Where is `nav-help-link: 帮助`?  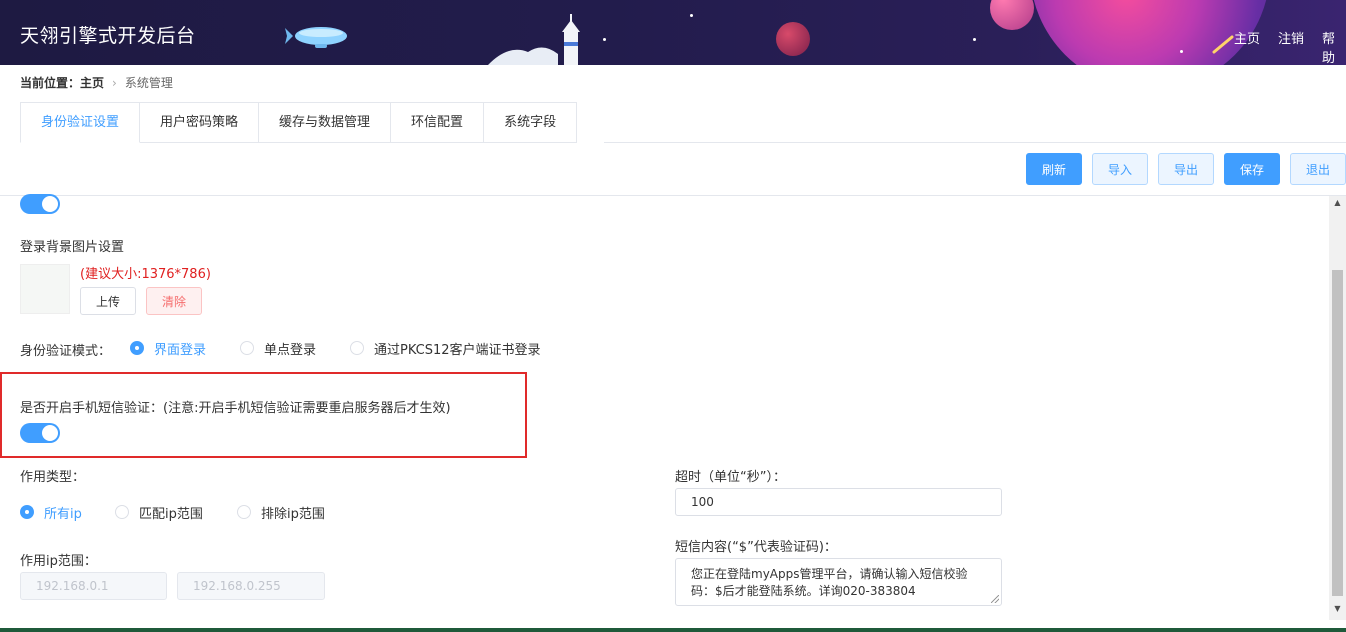 nav-help-link: 帮助 is located at coordinates (1334, 46).